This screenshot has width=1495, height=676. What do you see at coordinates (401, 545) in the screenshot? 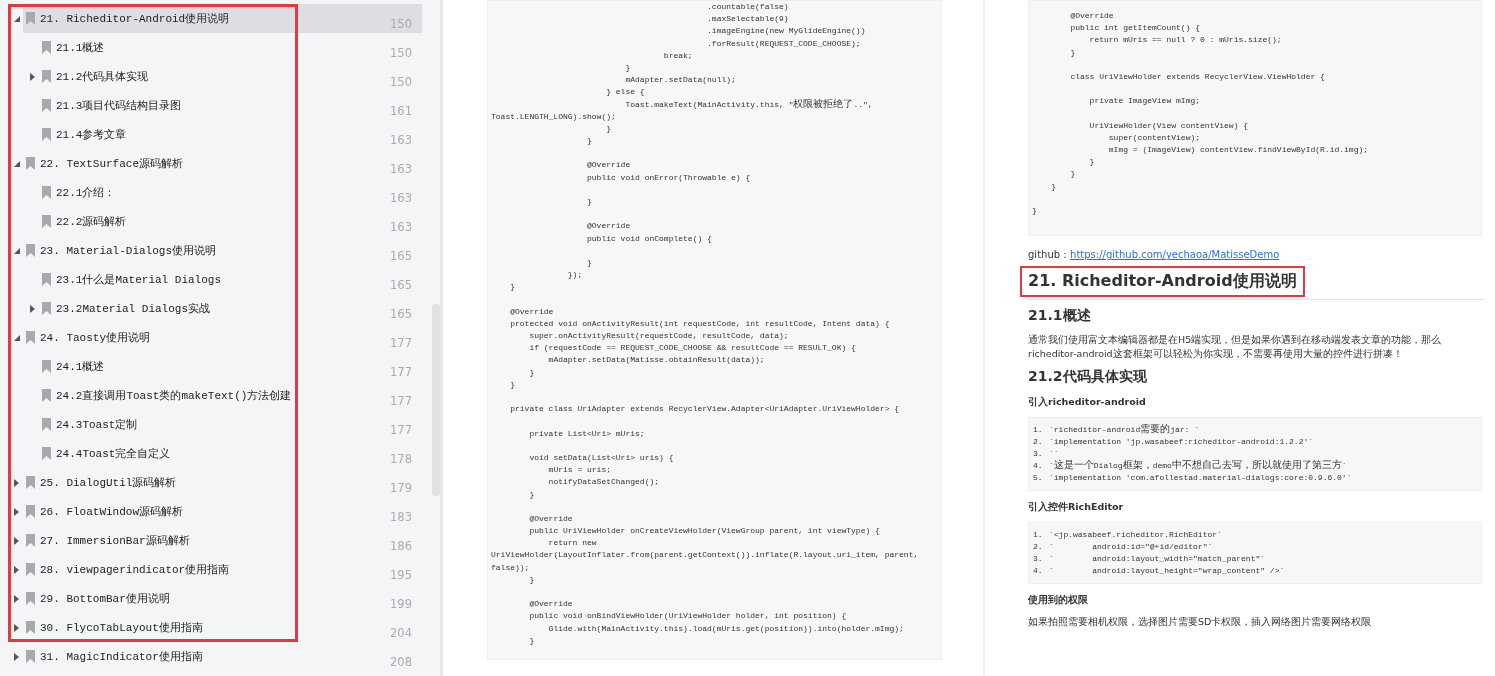
I see `page-number: 186` at bounding box center [401, 545].